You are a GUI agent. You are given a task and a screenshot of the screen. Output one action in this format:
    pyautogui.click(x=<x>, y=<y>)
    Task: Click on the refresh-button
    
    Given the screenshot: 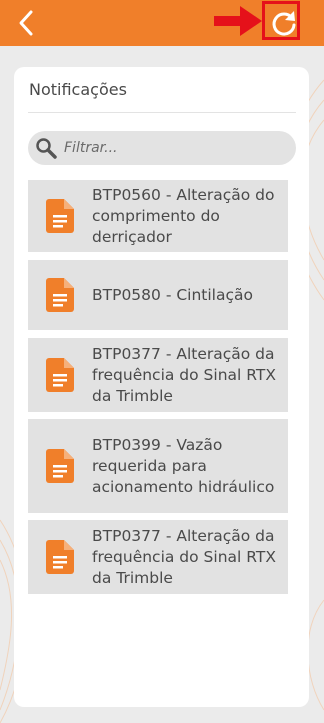 What is the action you would take?
    pyautogui.click(x=281, y=20)
    